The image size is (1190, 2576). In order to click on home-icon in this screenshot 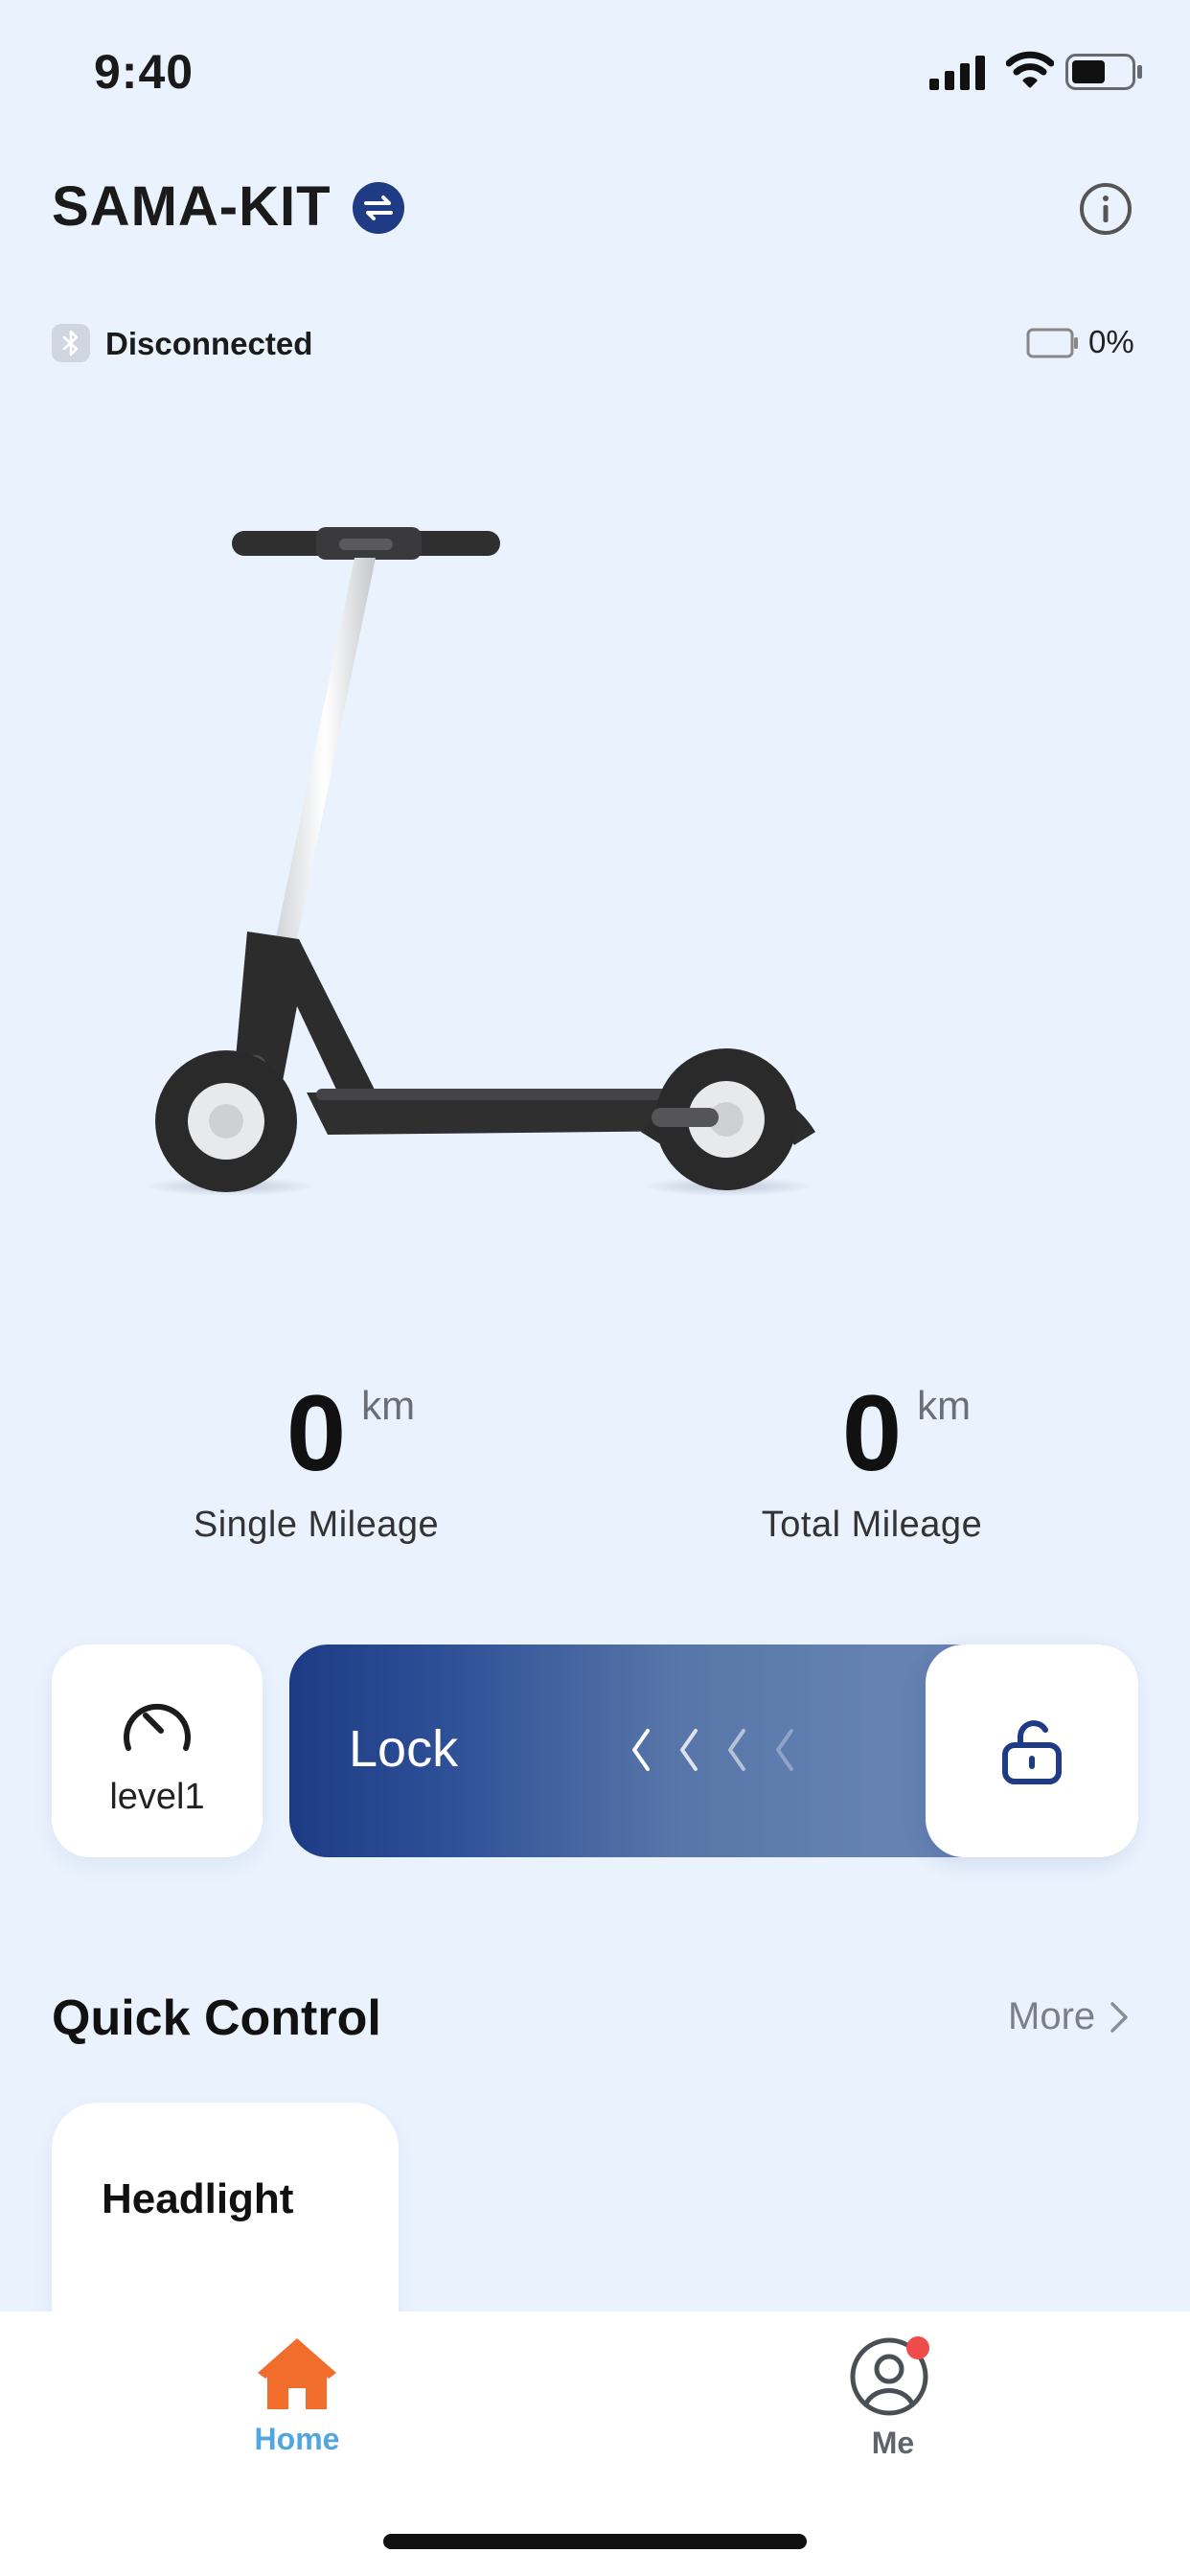, I will do `click(297, 2373)`.